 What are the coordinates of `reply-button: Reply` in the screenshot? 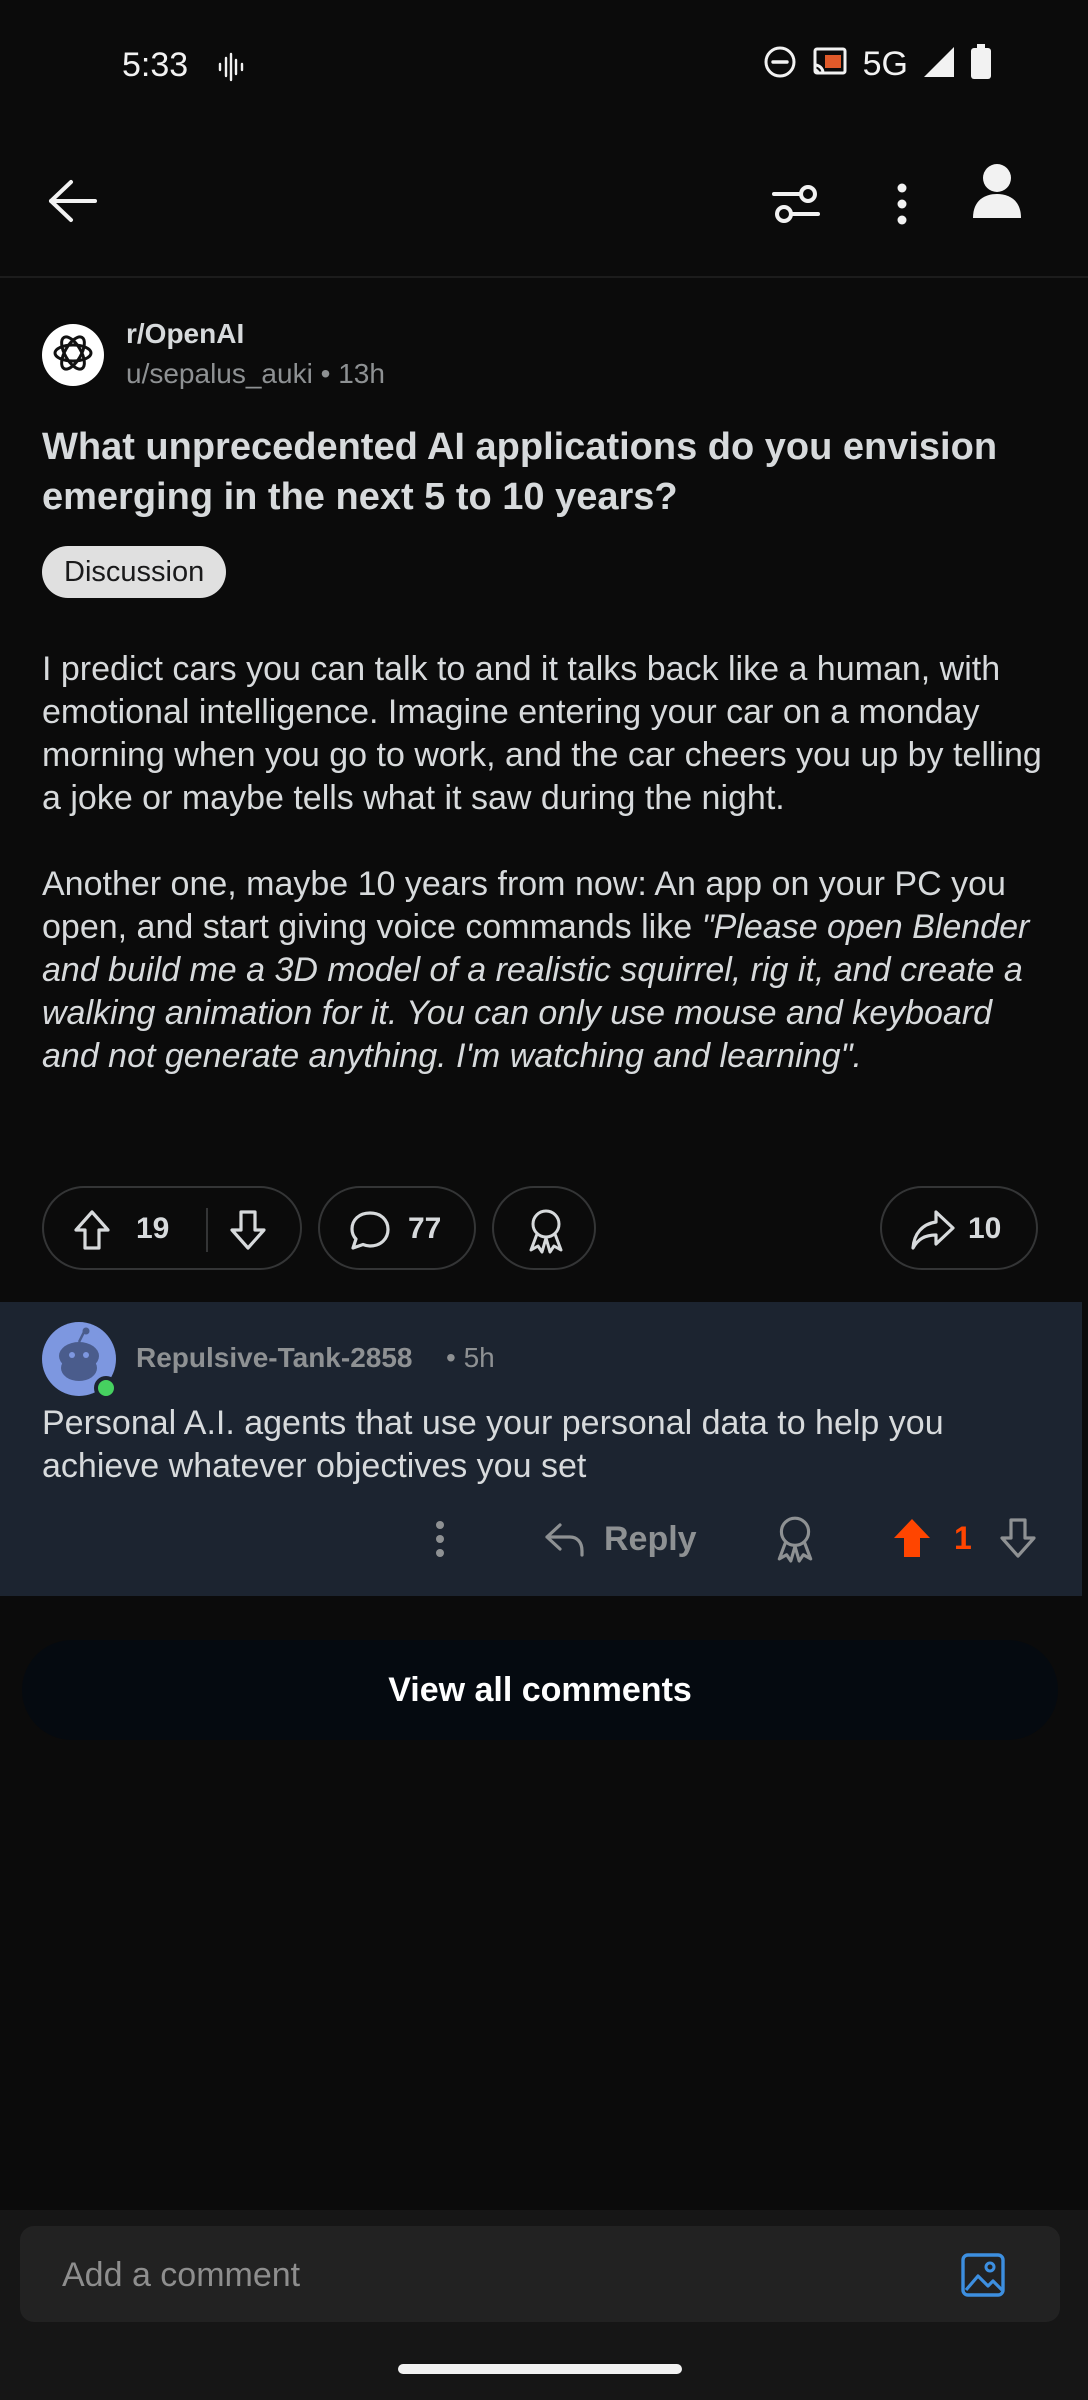 It's located at (620, 1539).